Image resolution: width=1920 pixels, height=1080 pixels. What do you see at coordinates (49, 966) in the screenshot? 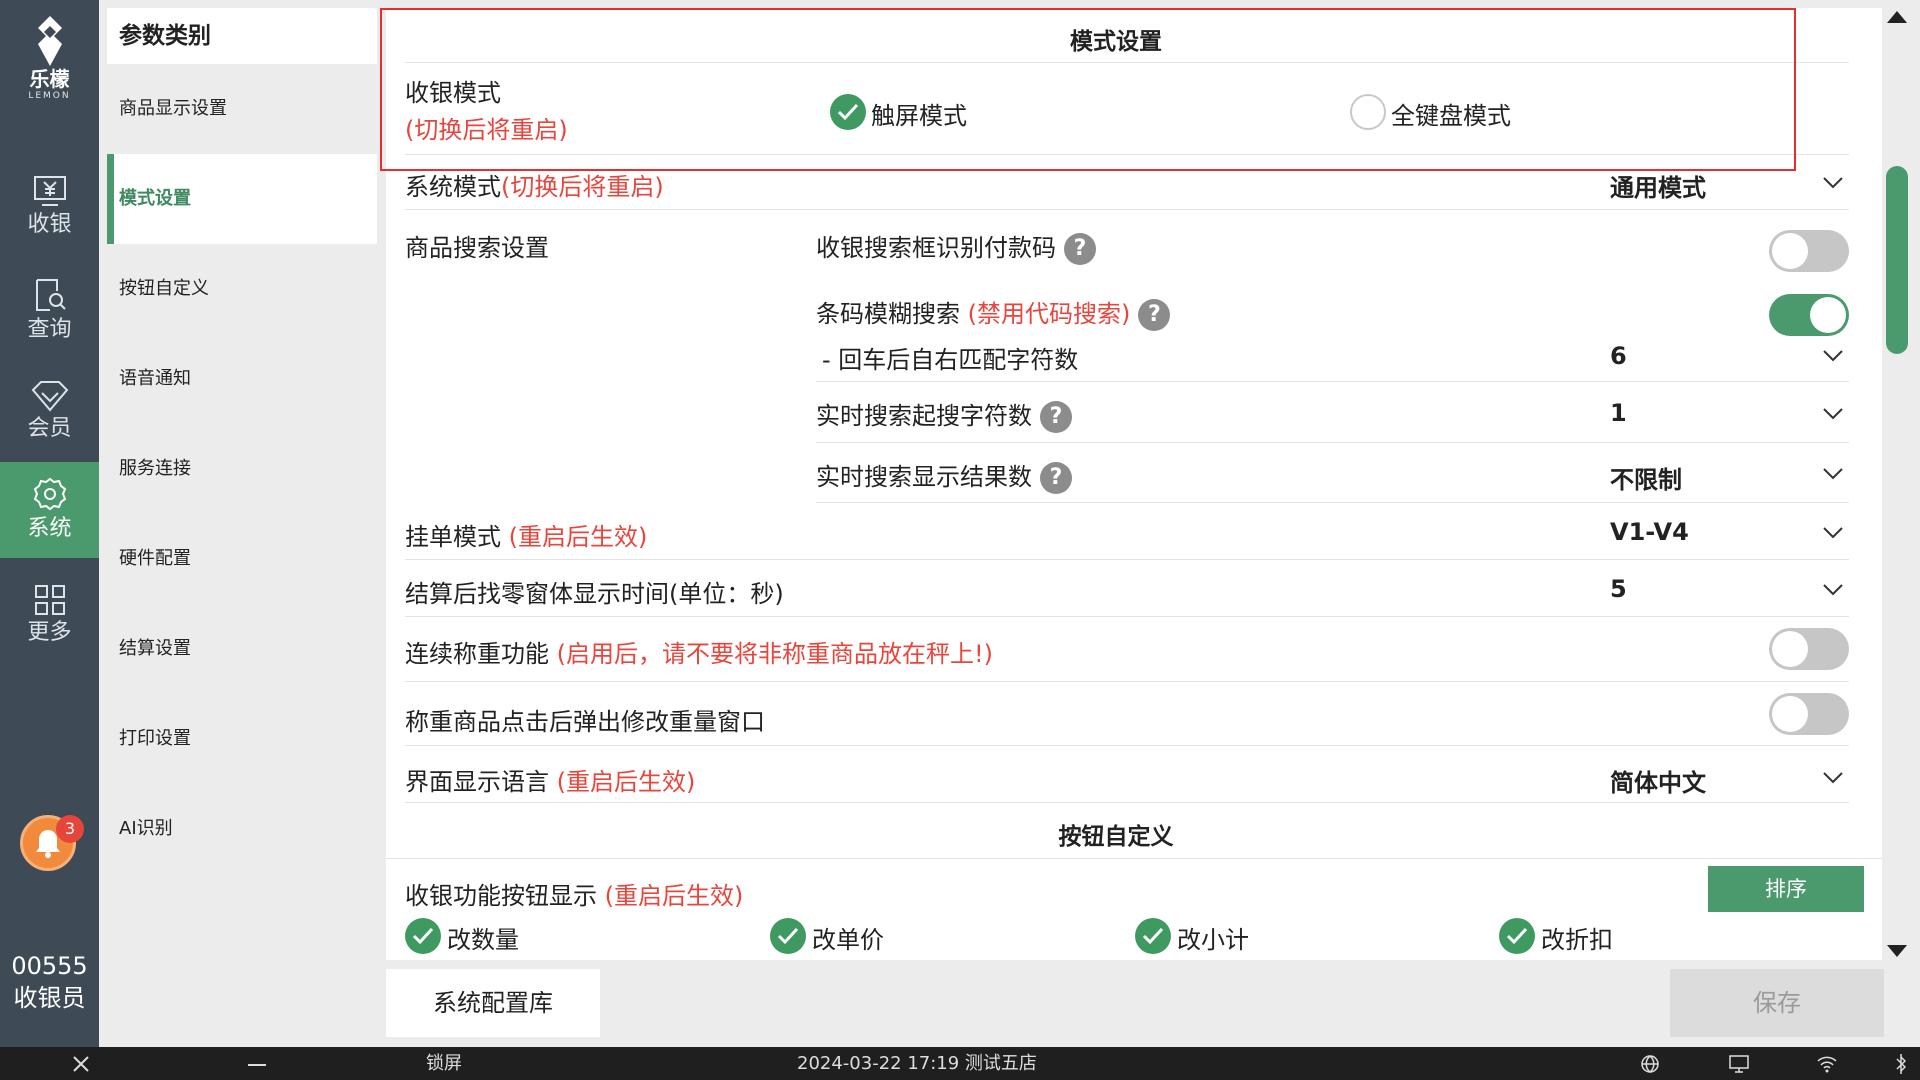
I see `user-id: 00555` at bounding box center [49, 966].